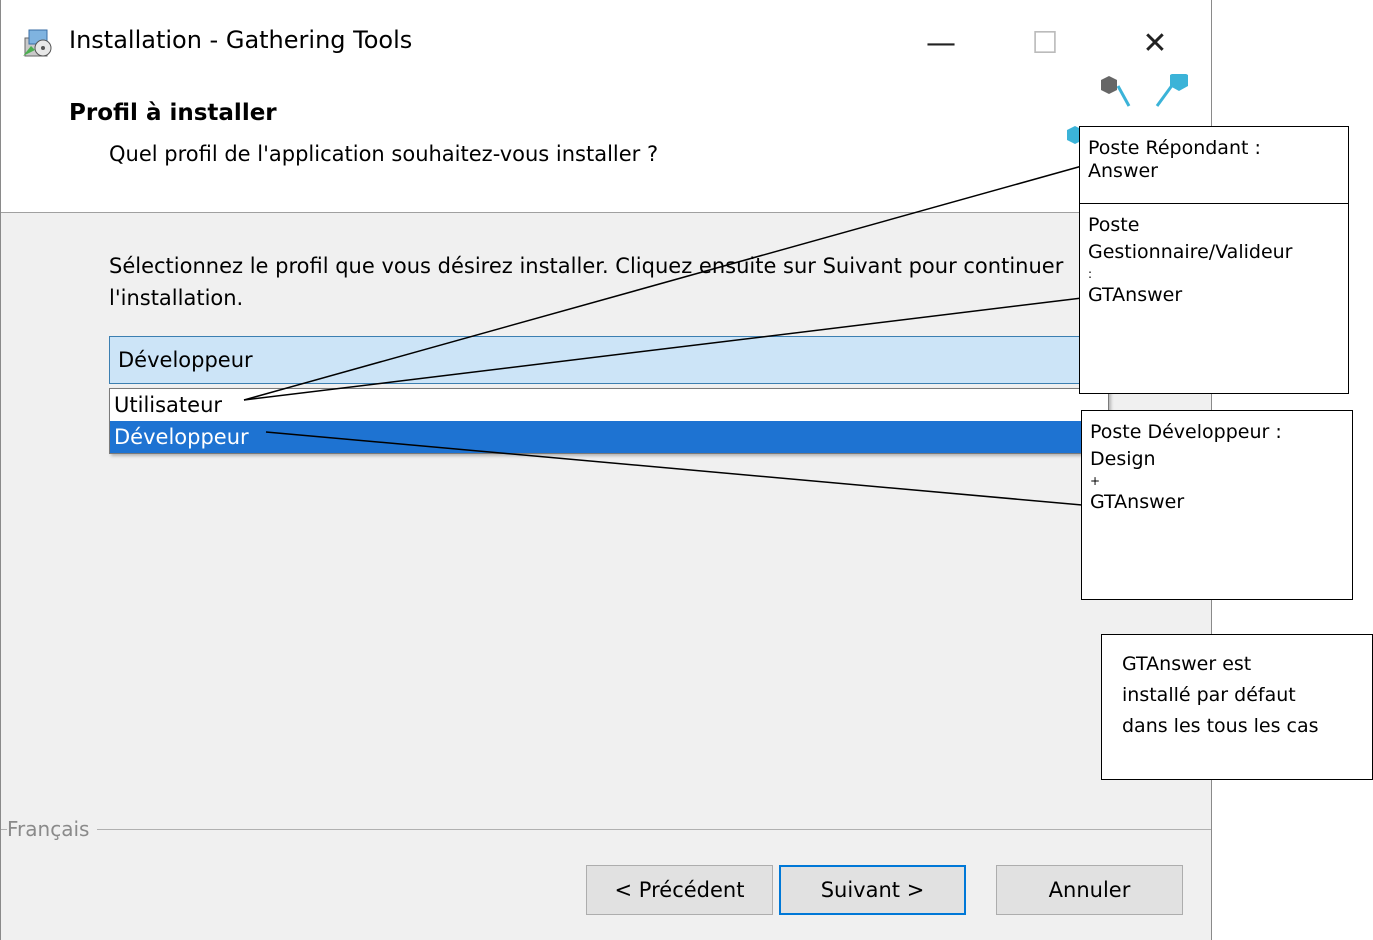 The image size is (1373, 940). I want to click on close-button: ✕, so click(1155, 43).